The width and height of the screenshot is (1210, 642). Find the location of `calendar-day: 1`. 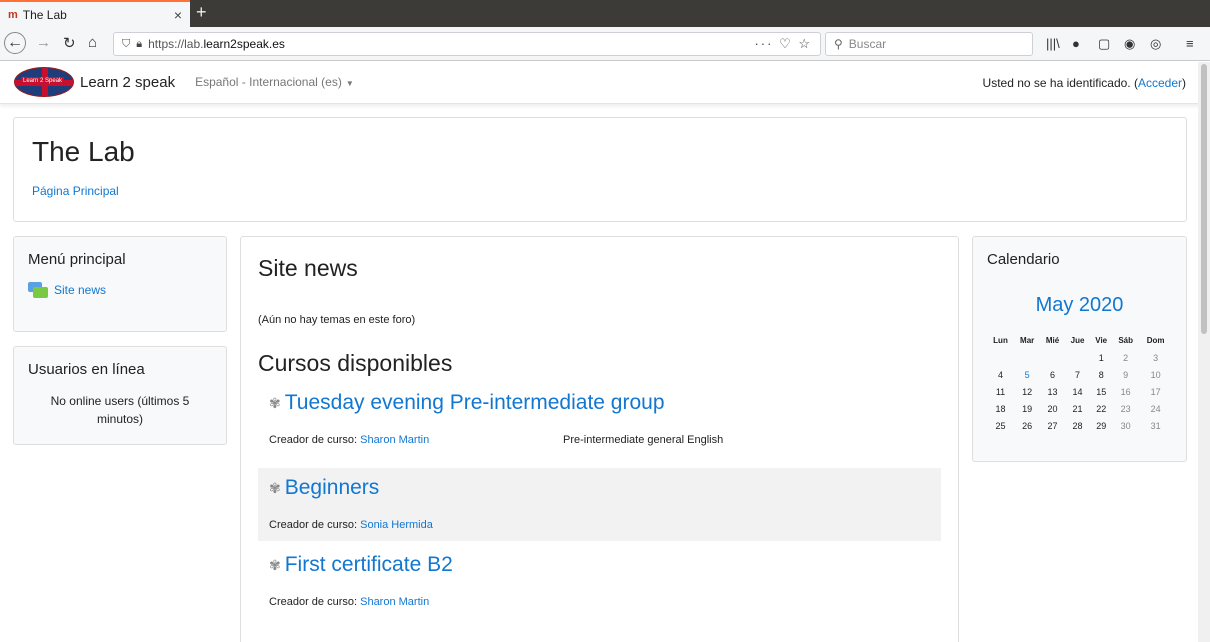

calendar-day: 1 is located at coordinates (1101, 357).